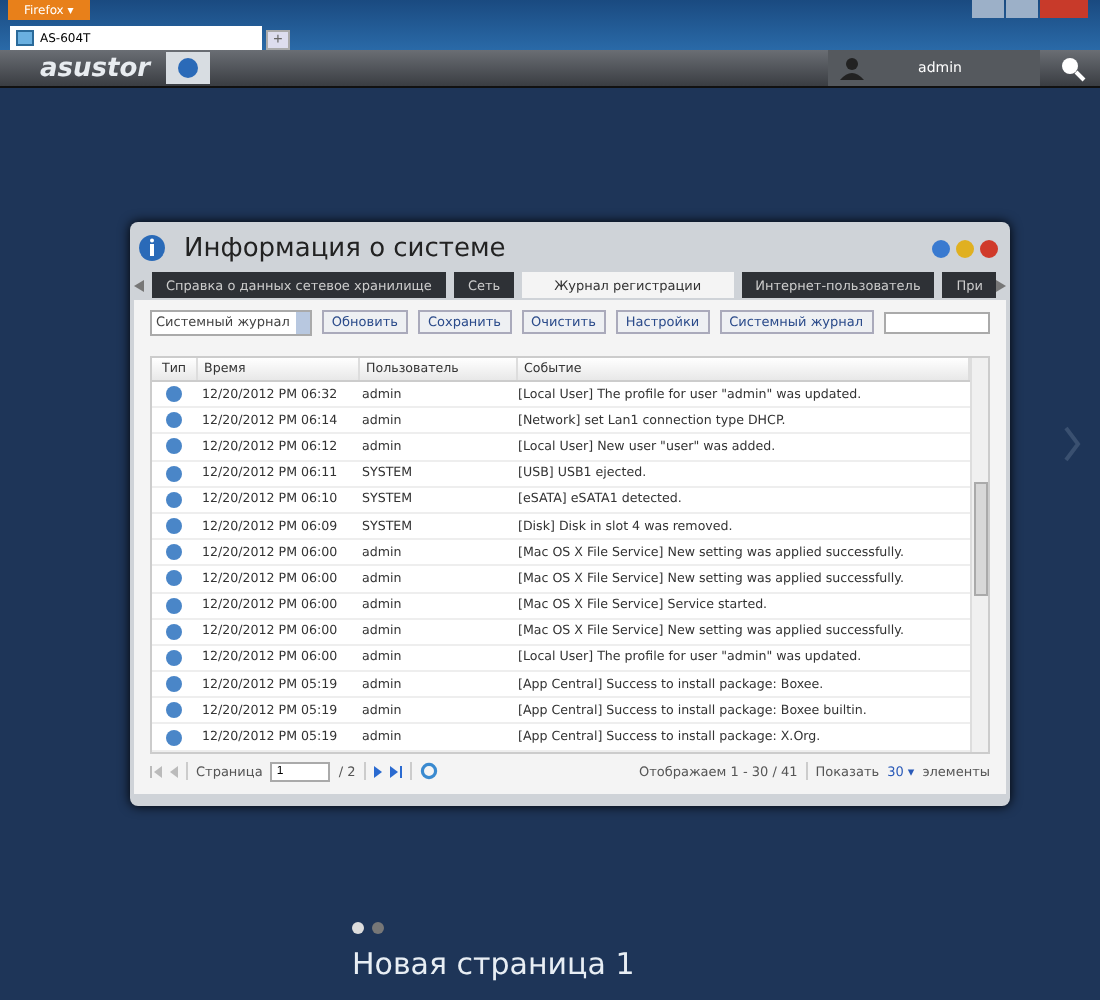  I want to click on last-page-icon, so click(395, 771).